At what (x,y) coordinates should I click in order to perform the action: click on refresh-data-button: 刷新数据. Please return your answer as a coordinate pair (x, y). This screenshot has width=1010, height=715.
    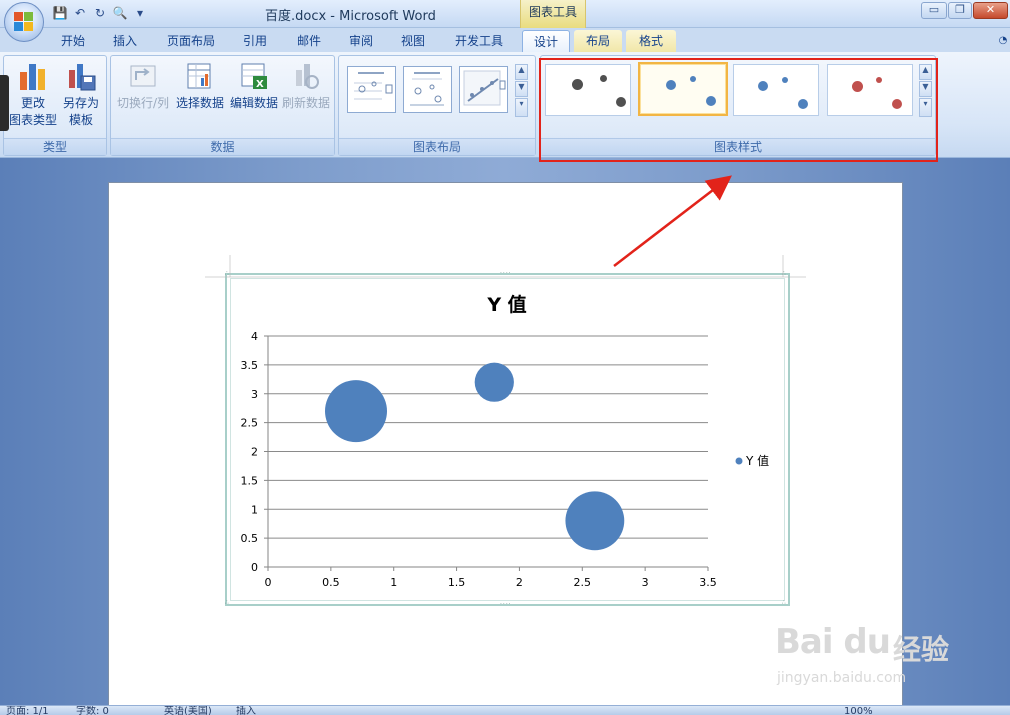
    Looking at the image, I should click on (306, 86).